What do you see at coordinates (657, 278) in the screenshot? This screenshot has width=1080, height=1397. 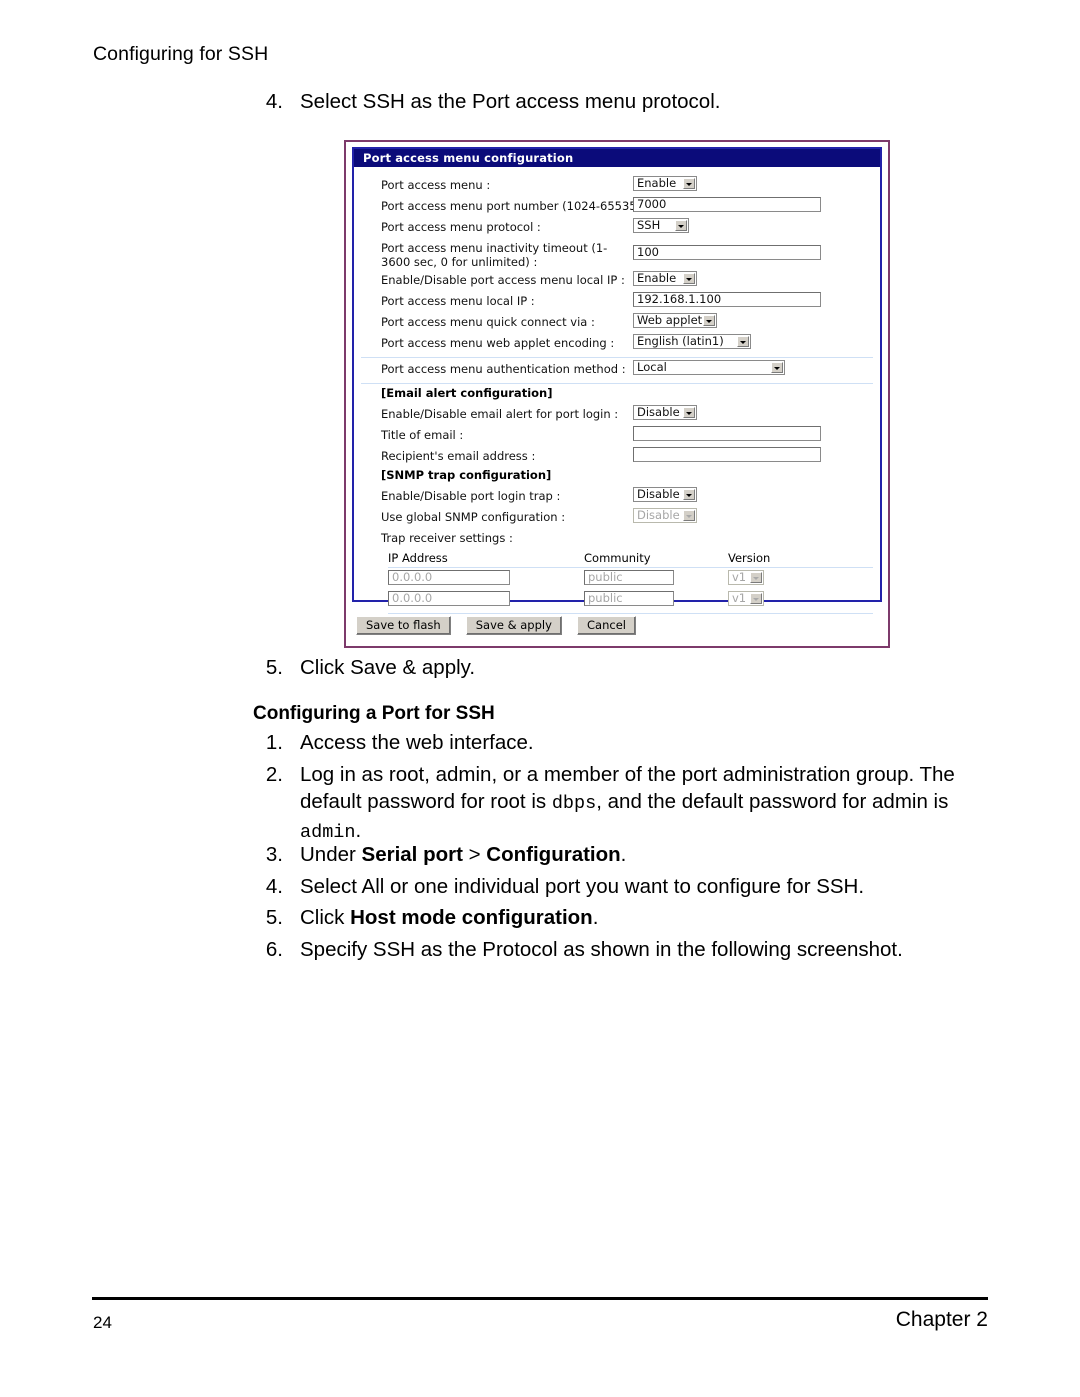 I see `select-value: Enable` at bounding box center [657, 278].